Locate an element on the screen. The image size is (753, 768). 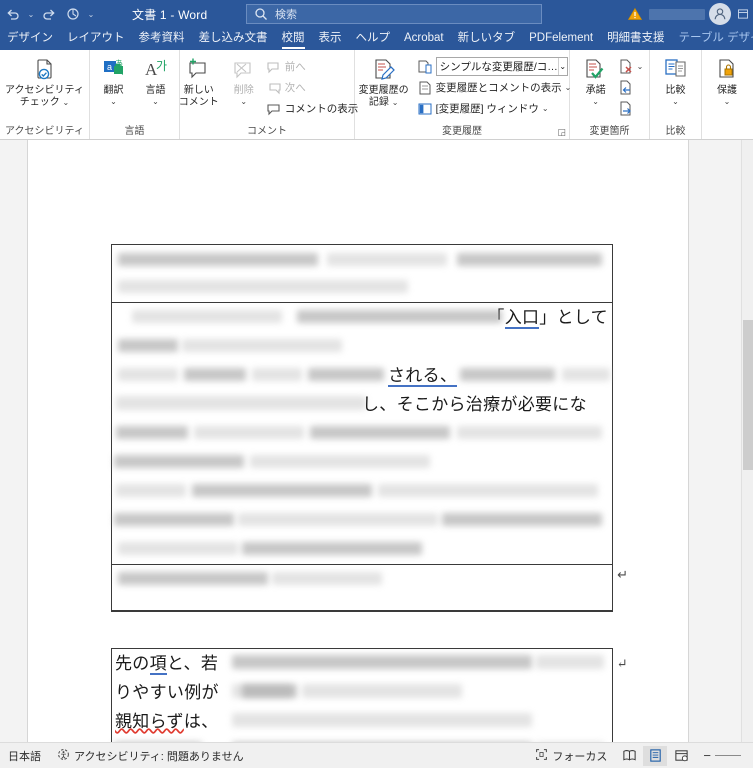
tab-pdfelement: PDFelement is located at coordinates (561, 39).